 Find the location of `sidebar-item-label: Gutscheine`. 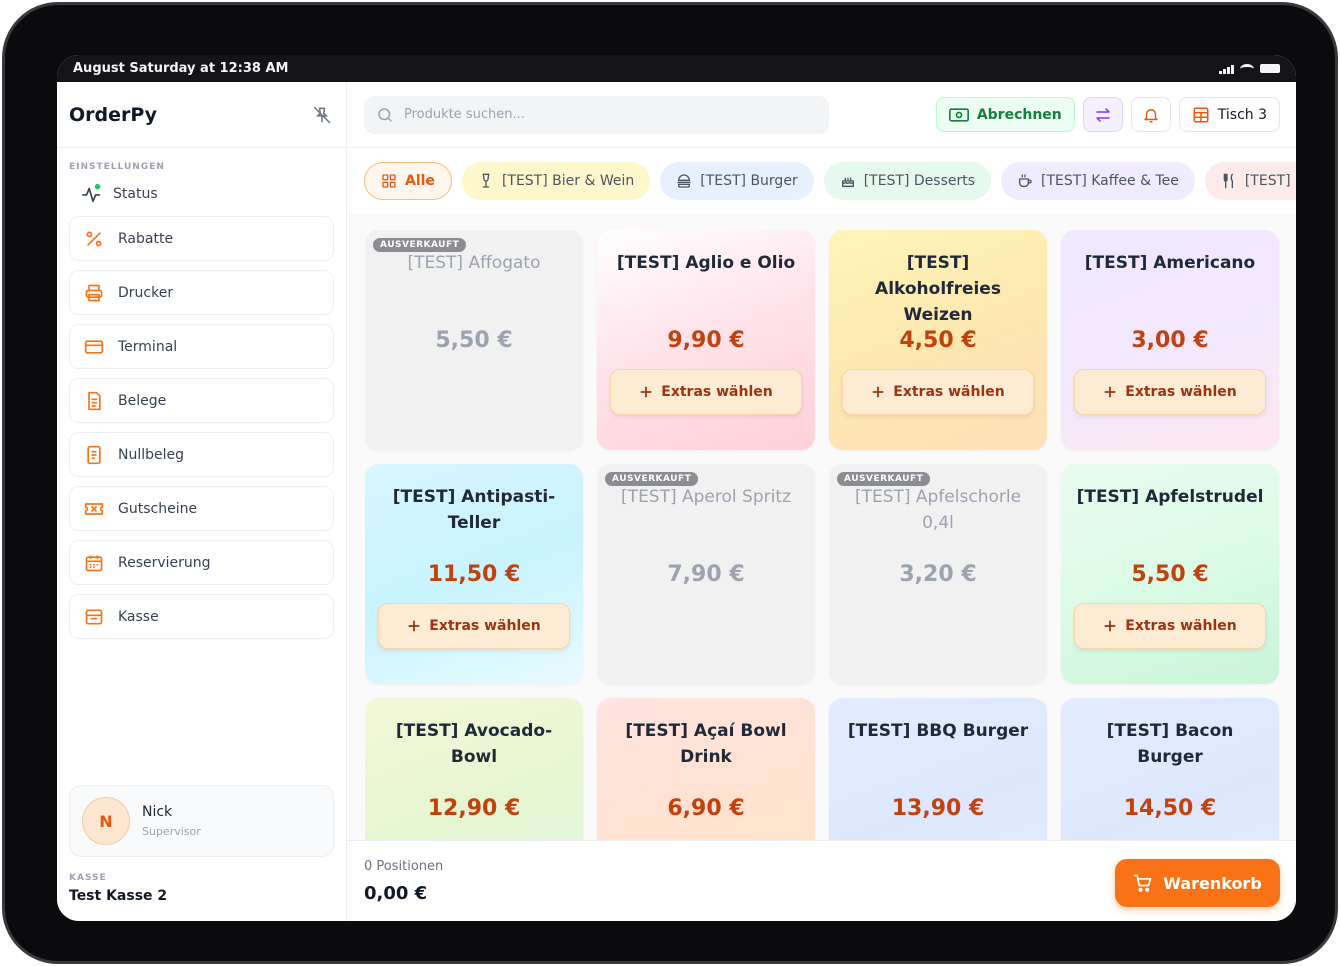

sidebar-item-label: Gutscheine is located at coordinates (158, 508).